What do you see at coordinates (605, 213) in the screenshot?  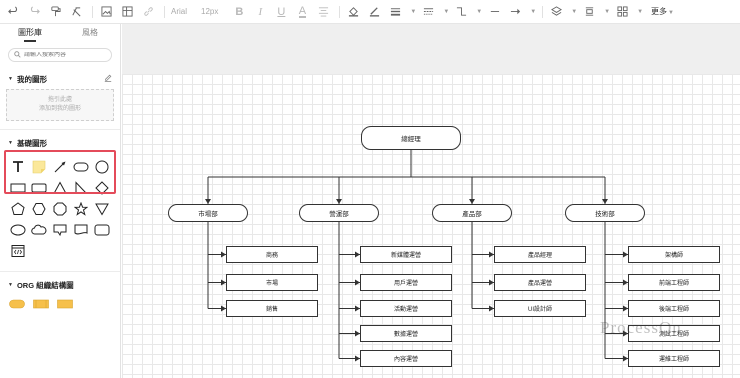 I see `org-node-department: 技術部` at bounding box center [605, 213].